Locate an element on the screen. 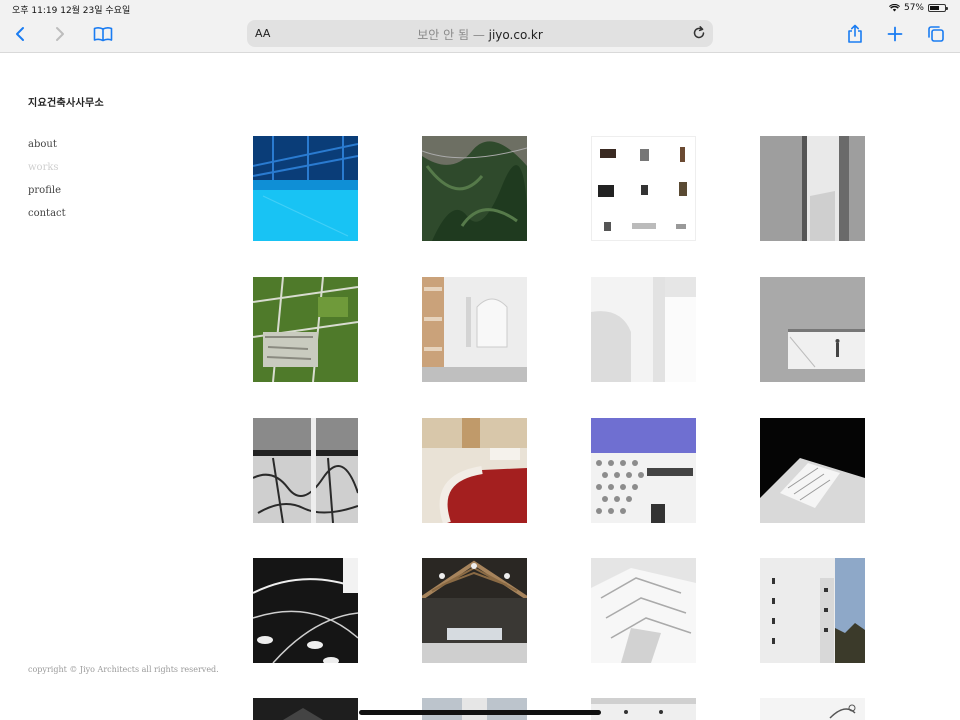  back-icon is located at coordinates (20, 34).